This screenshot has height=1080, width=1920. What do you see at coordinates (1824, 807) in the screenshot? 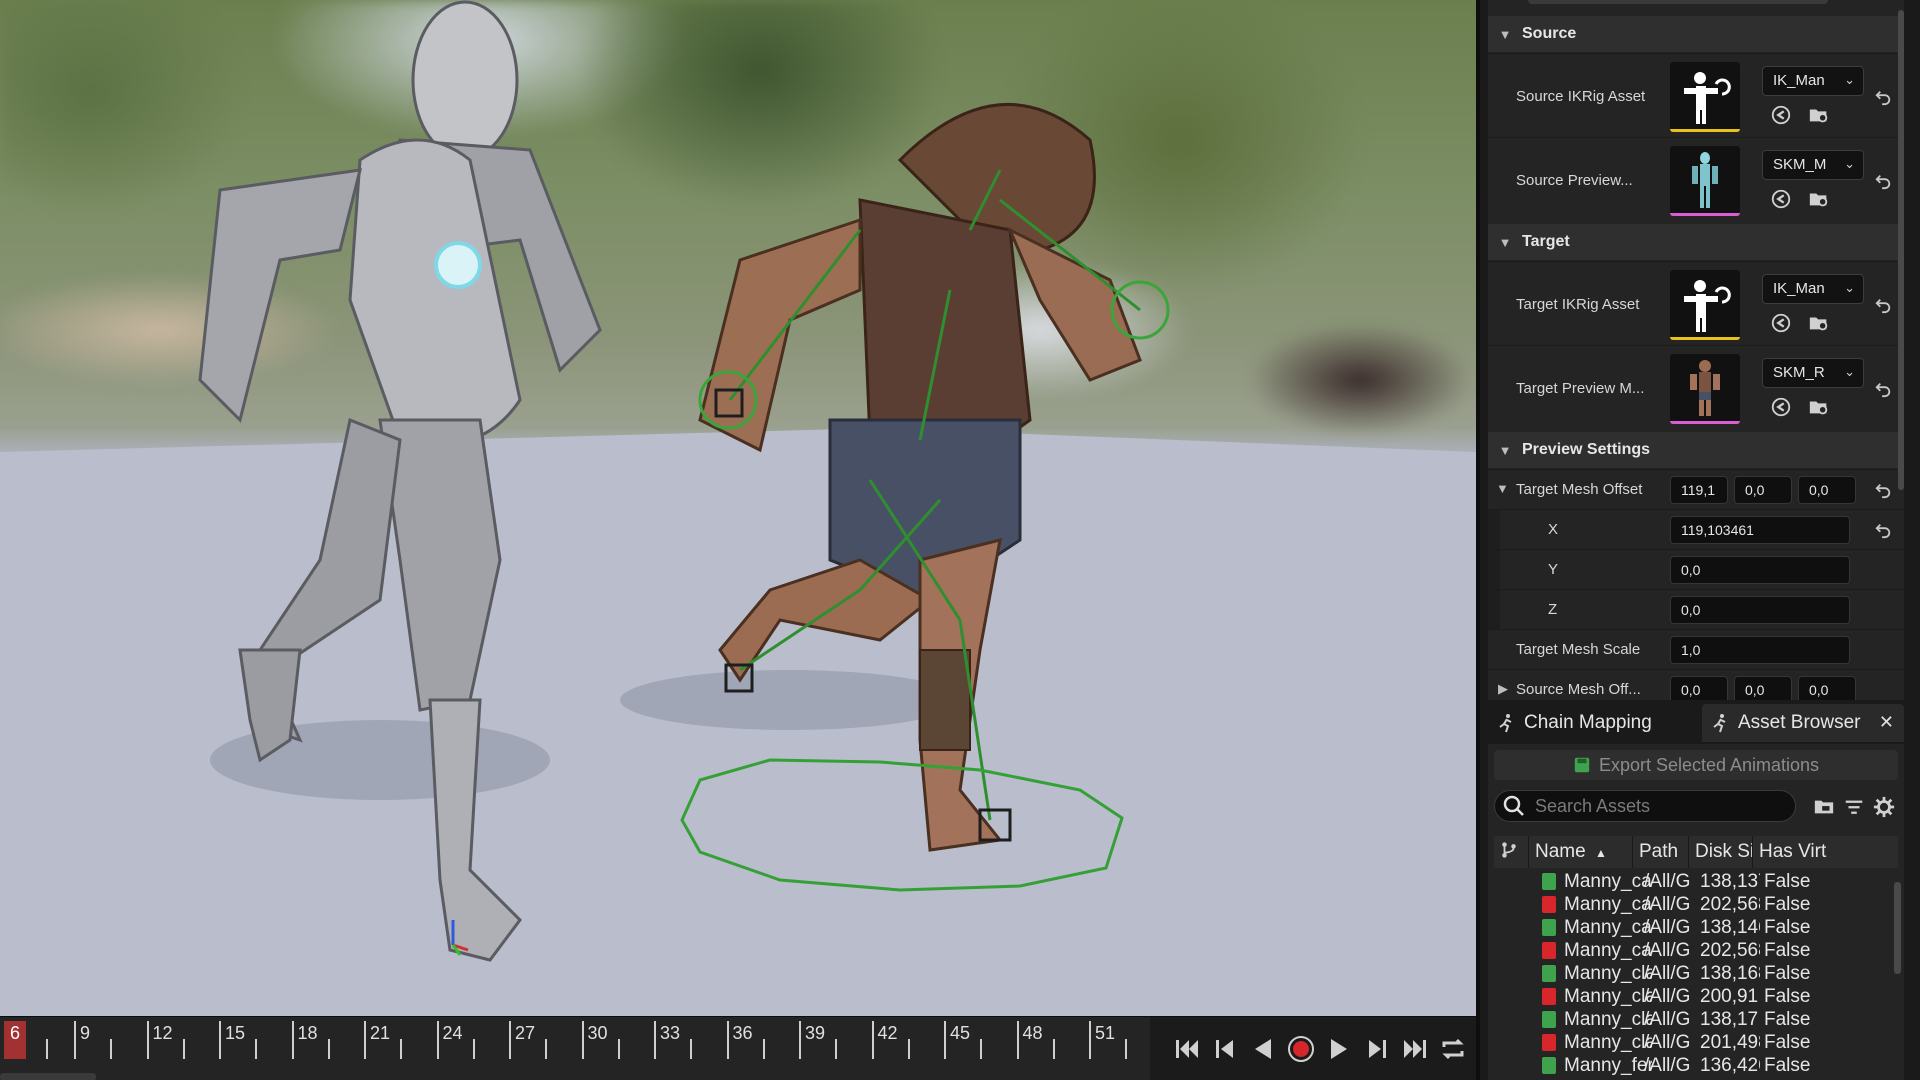
I see `folder-view-icon` at bounding box center [1824, 807].